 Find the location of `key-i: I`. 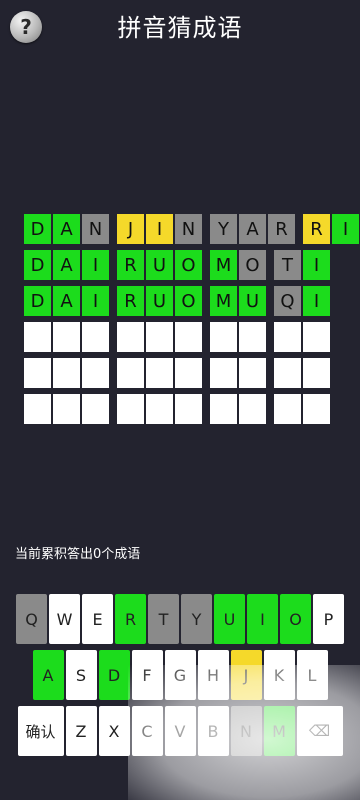

key-i: I is located at coordinates (262, 619).